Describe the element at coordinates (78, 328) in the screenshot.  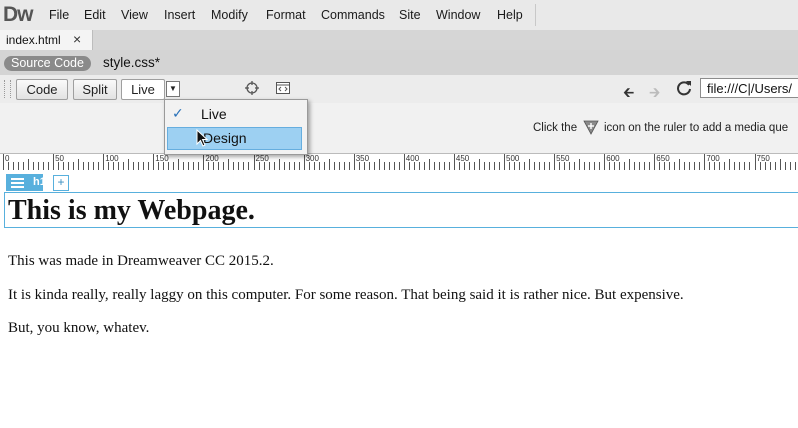
I see `paragraph-3: But, you know, whatev.` at that location.